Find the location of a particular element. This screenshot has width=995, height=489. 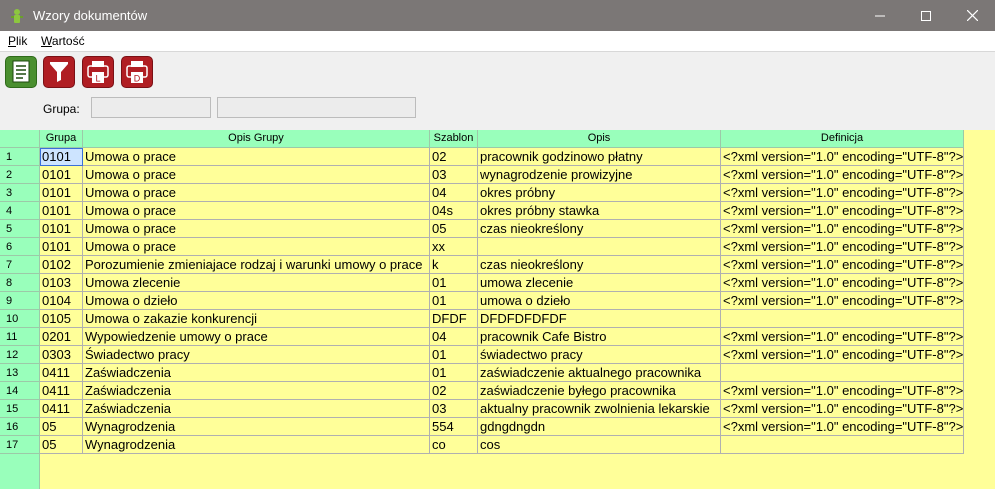

cell-opis-grupy: Wypowiedzenie umowy o prace is located at coordinates (256, 337).